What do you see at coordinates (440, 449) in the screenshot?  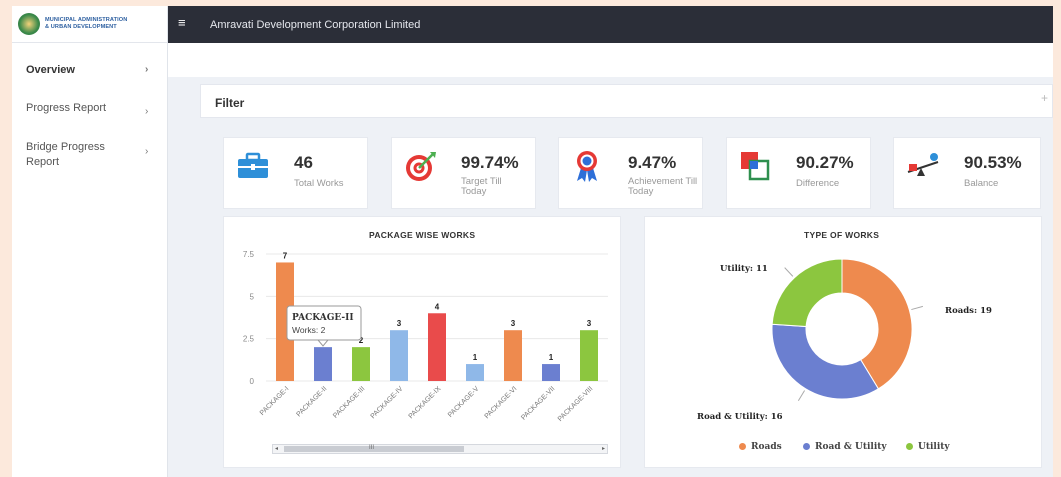 I see `chart-scrollbar: ◂ III ▸` at bounding box center [440, 449].